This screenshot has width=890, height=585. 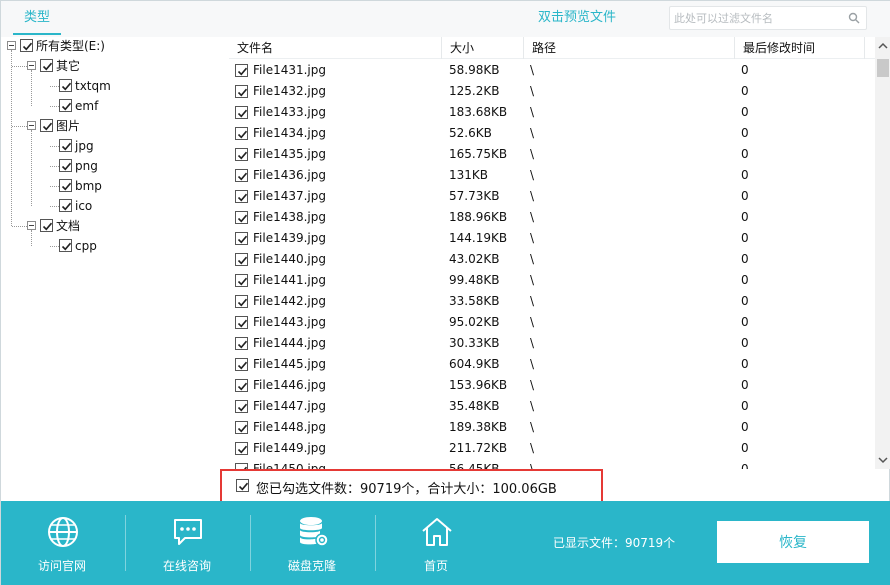 I want to click on search-box, so click(x=768, y=18).